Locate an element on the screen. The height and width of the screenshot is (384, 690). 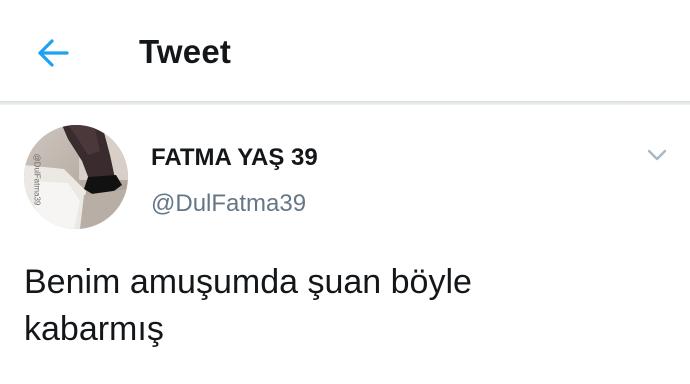
page-title: Tweet is located at coordinates (185, 51).